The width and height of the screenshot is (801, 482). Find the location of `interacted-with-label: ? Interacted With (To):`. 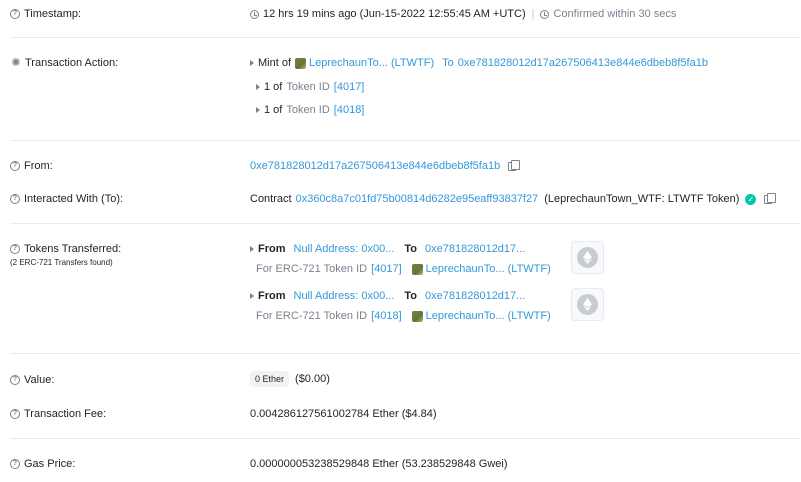

interacted-with-label: ? Interacted With (To): is located at coordinates (66, 199).